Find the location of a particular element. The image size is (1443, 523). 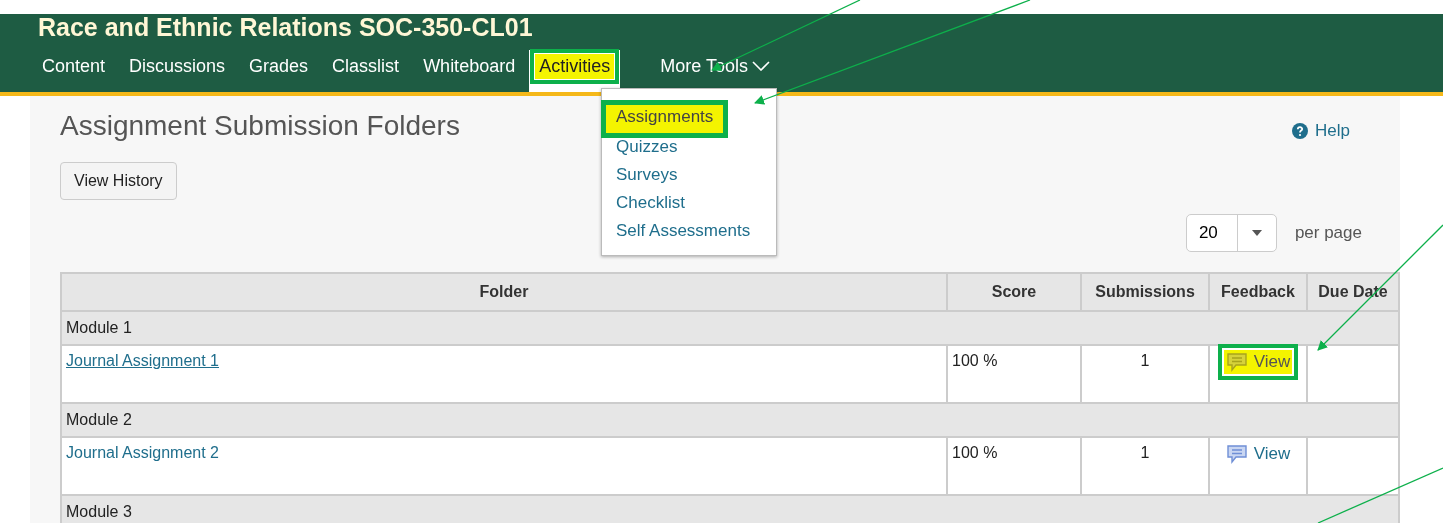

help-icon is located at coordinates (1300, 131).